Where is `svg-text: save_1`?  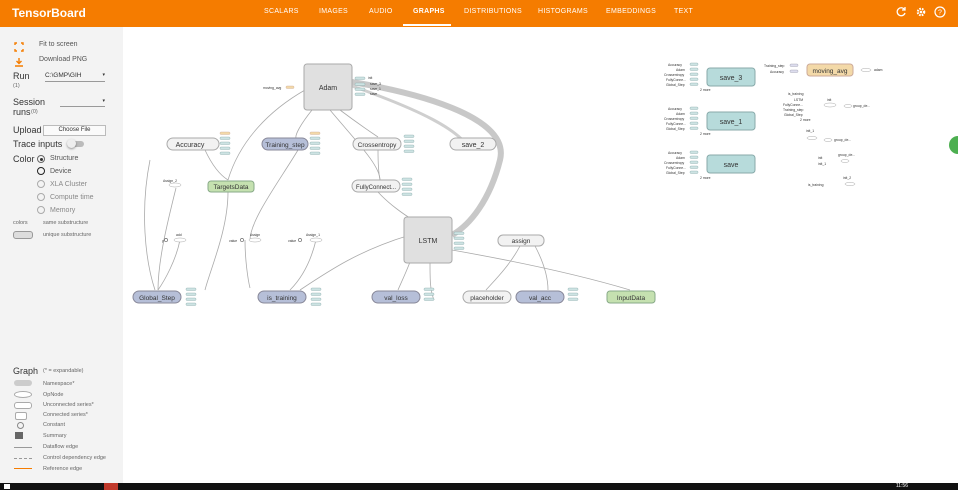
svg-text: save_1 is located at coordinates (375, 89).